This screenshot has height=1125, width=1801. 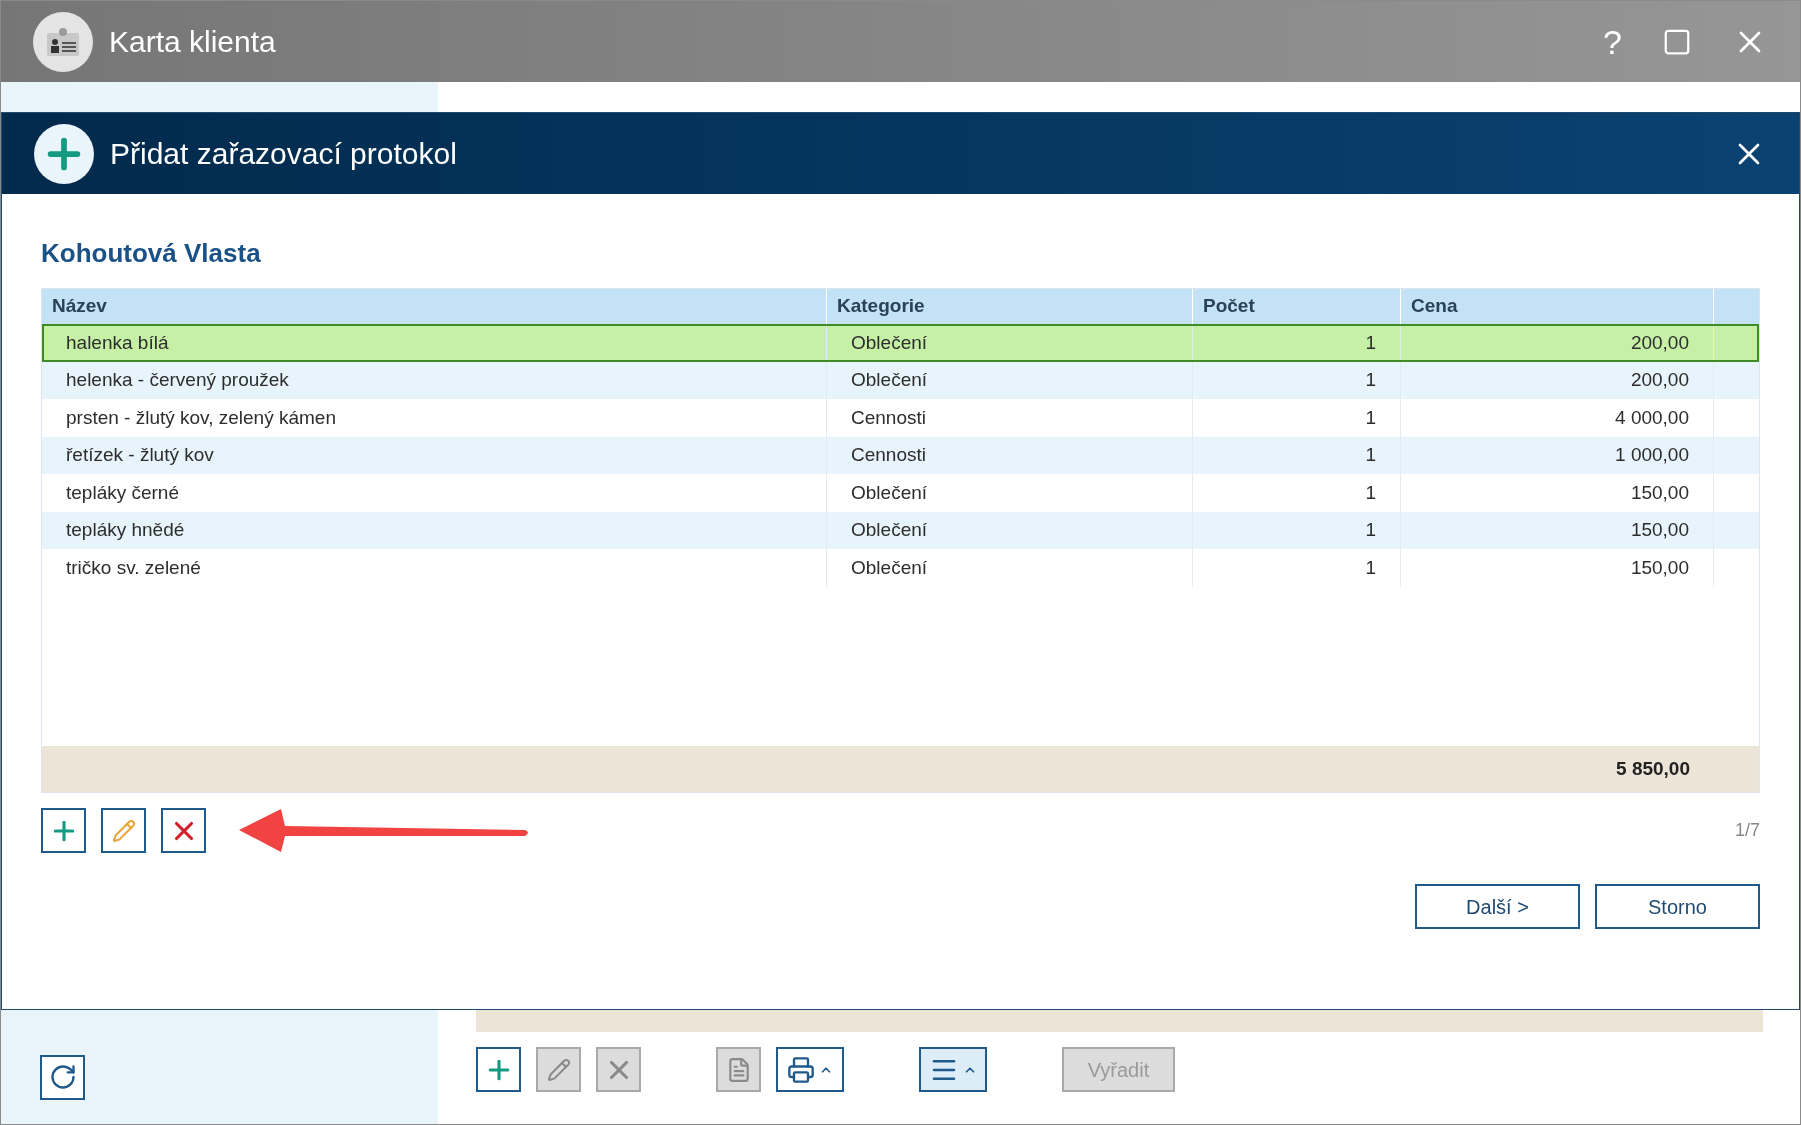 I want to click on dialog-title: Přidat zařazovací protokol, so click(x=283, y=154).